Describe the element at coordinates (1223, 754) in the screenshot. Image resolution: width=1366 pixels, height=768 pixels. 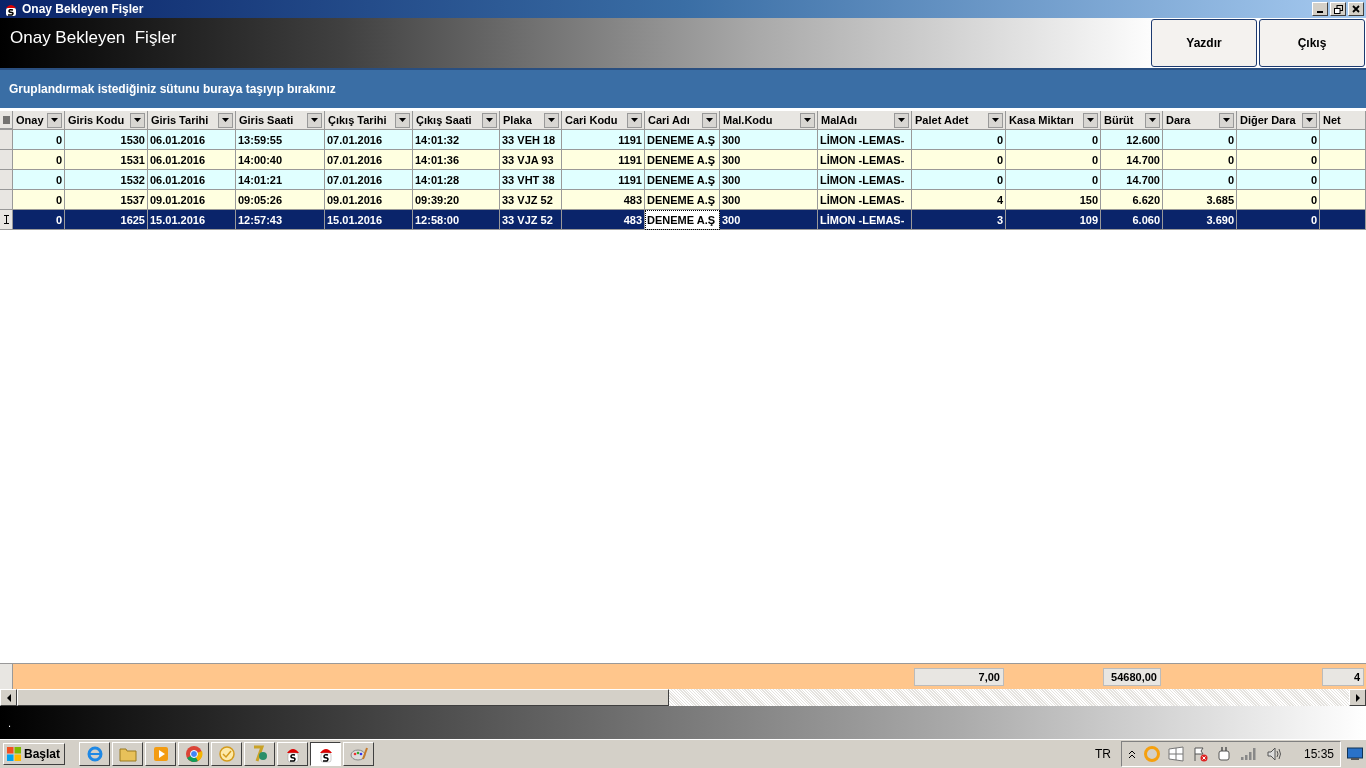
I see `power-plug-icon` at that location.